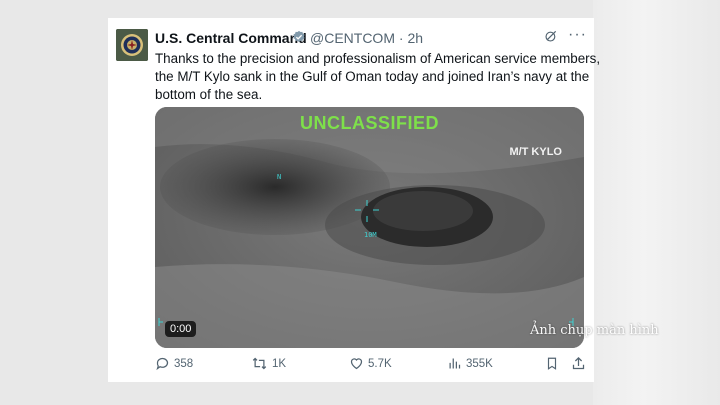  Describe the element at coordinates (356, 364) in the screenshot. I see `heart-icon` at that location.